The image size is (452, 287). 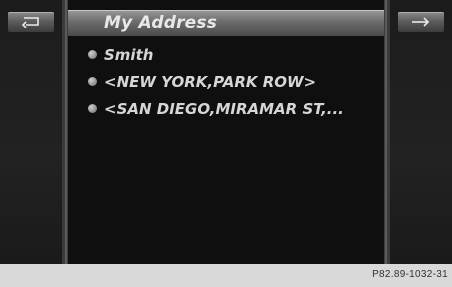 I want to click on list-item: Smith, so click(x=226, y=55).